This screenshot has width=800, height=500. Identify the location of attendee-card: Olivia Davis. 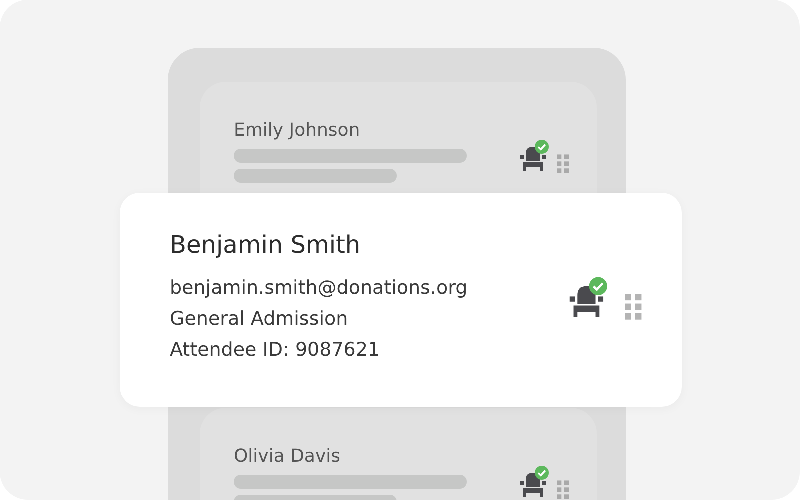
(398, 454).